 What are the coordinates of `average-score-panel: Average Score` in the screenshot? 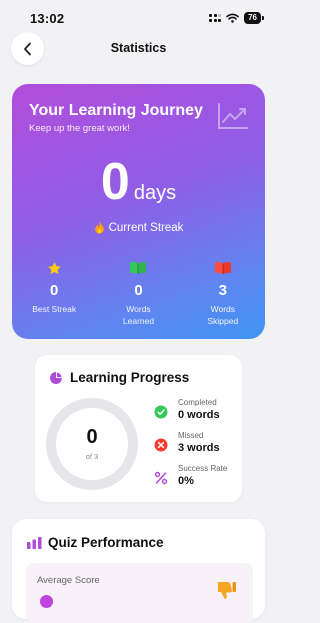 It's located at (139, 593).